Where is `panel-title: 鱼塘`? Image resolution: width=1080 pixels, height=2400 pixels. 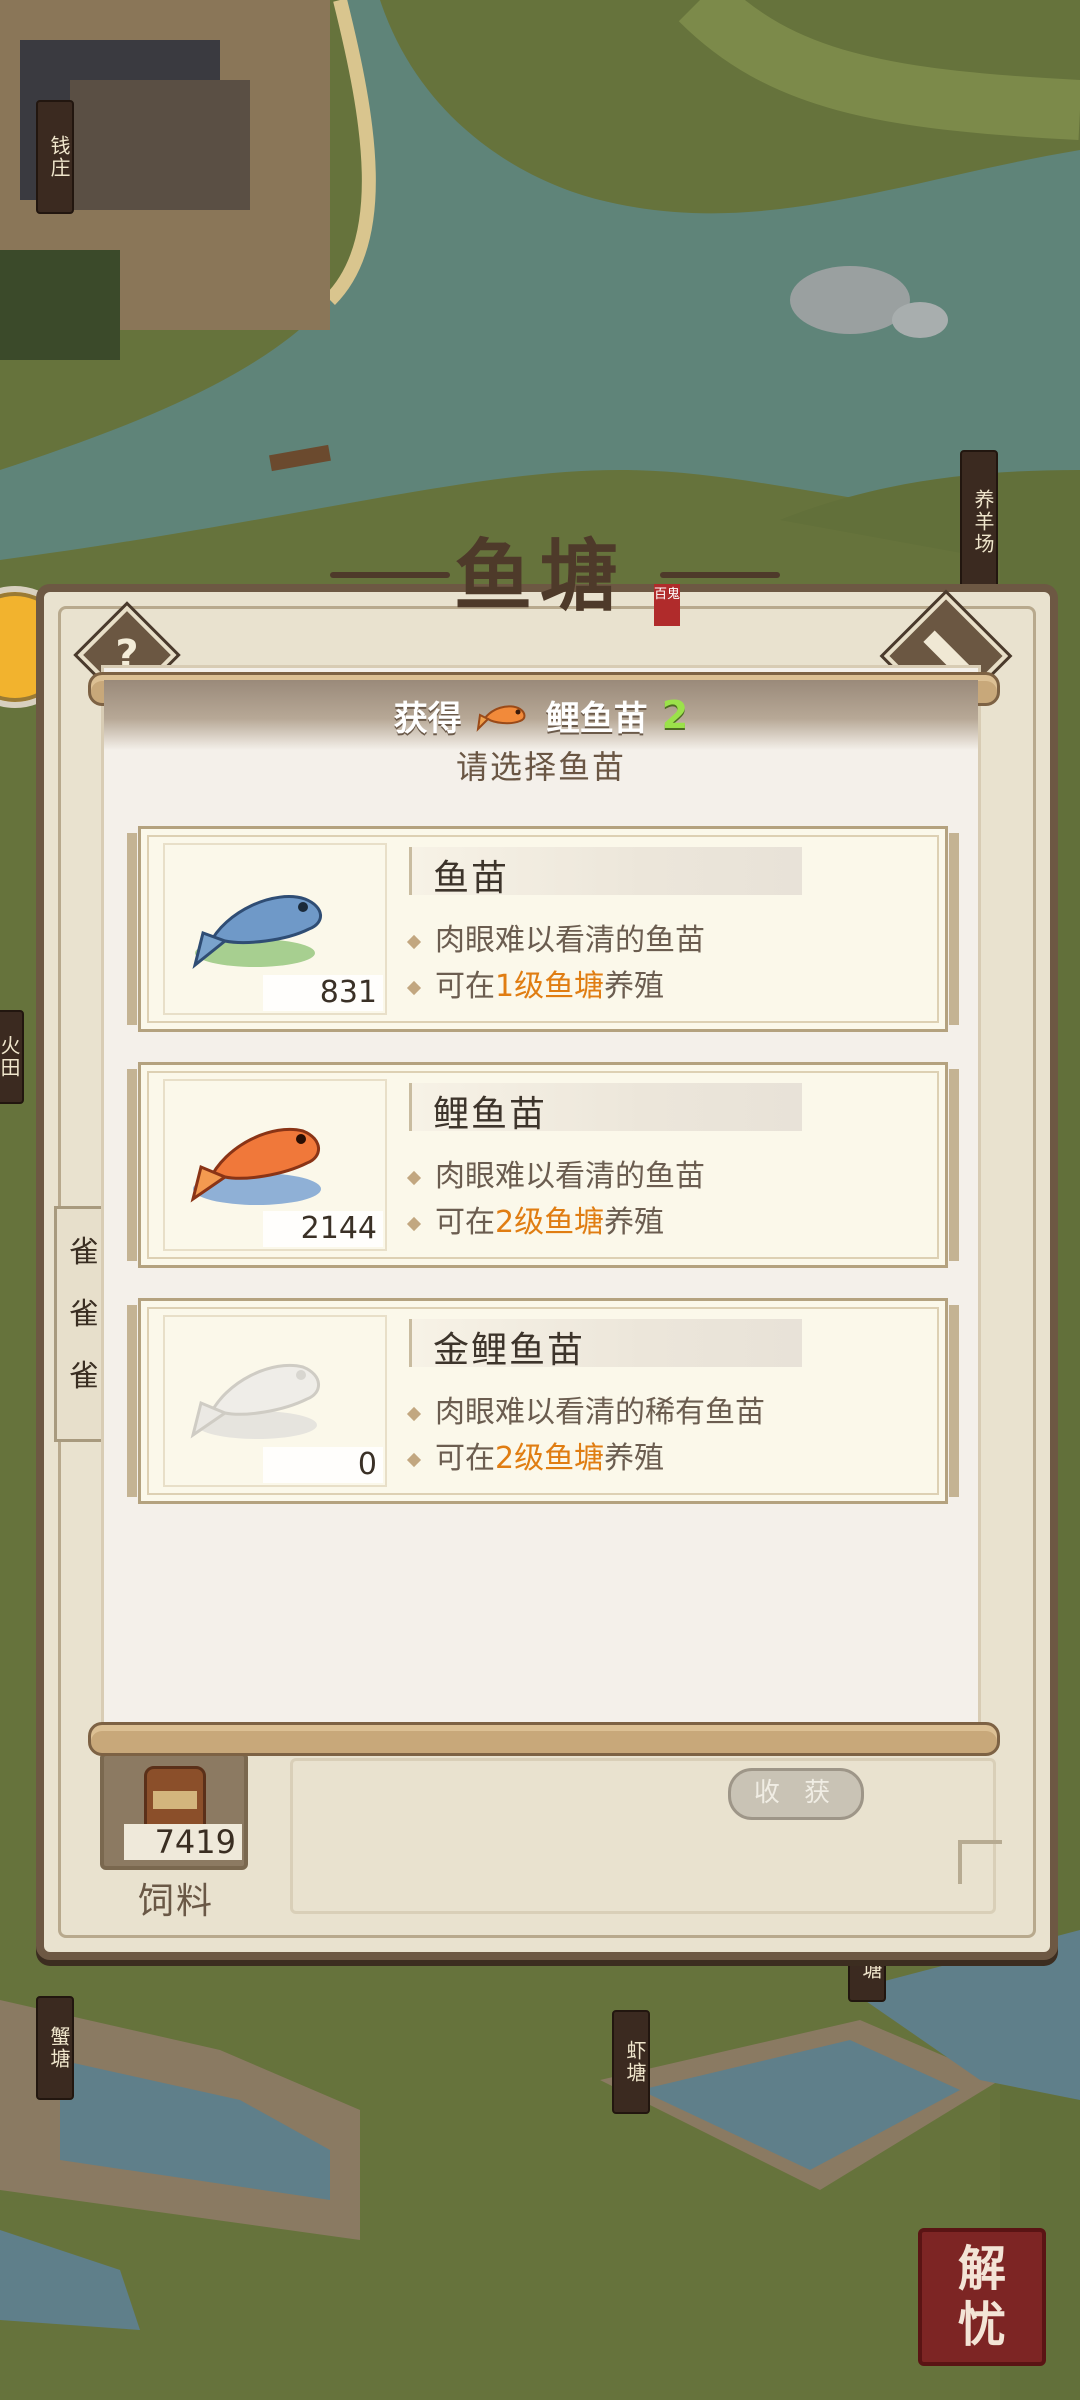
panel-title: 鱼塘 is located at coordinates (555, 571).